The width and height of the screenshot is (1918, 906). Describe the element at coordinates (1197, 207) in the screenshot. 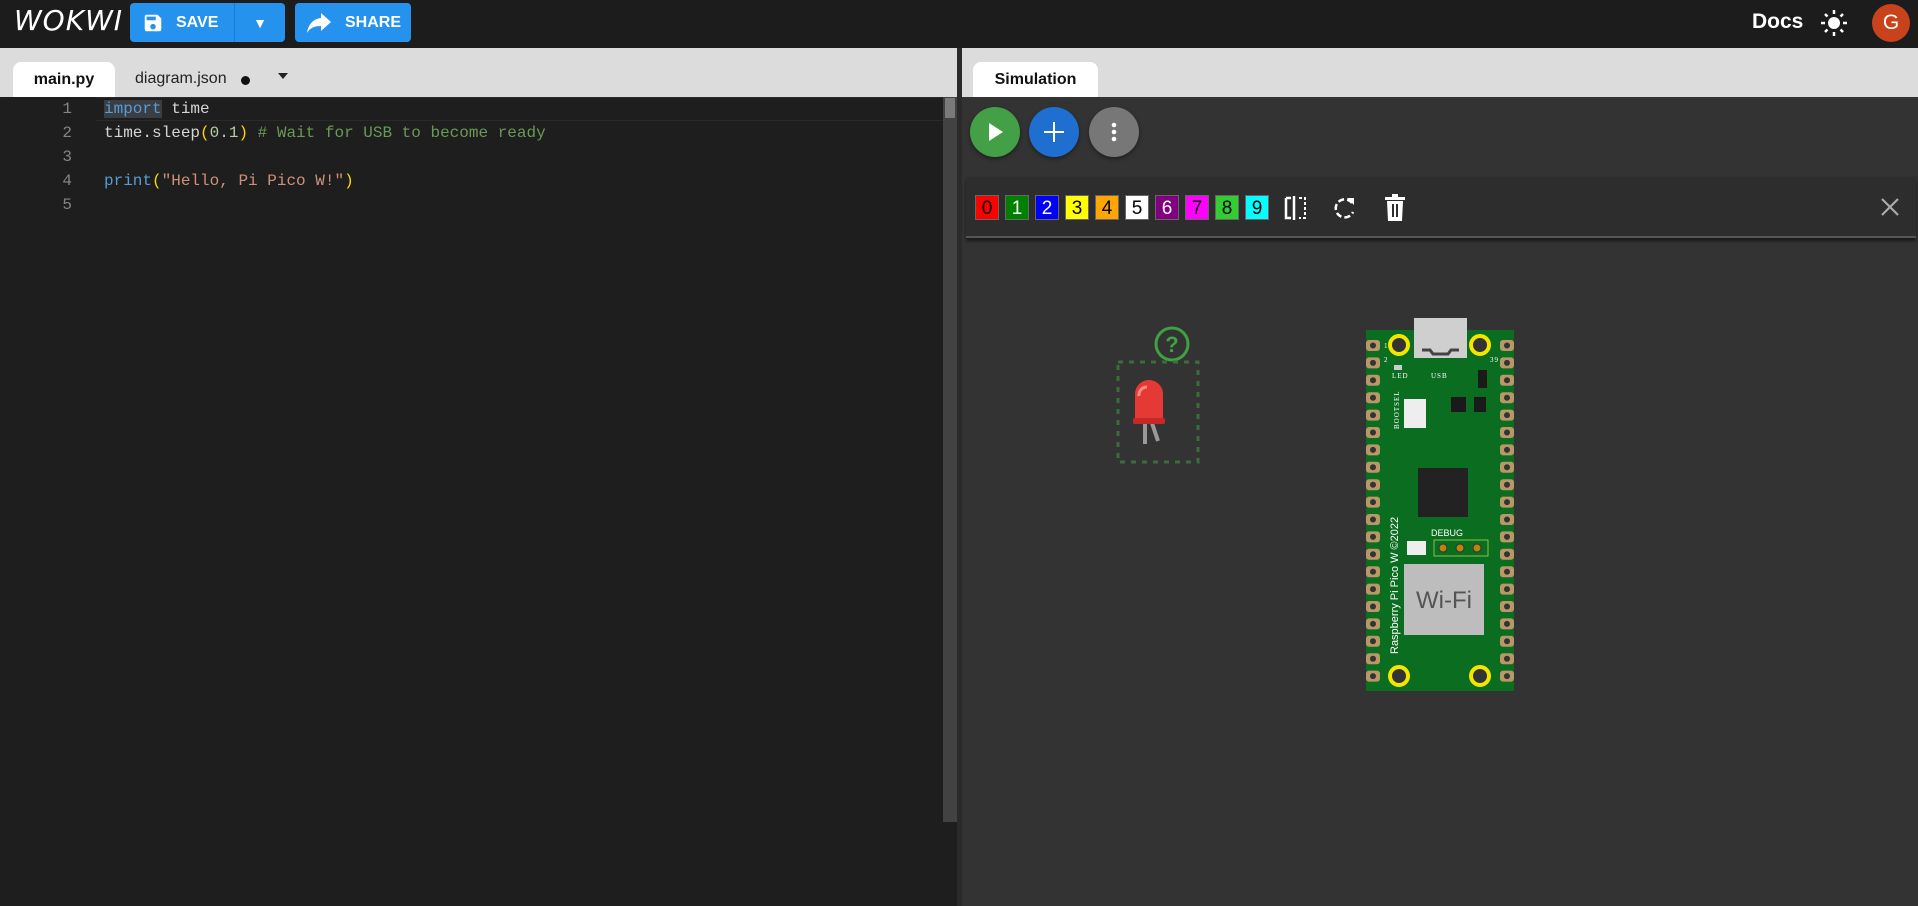

I see `wire-color-7: 7` at that location.